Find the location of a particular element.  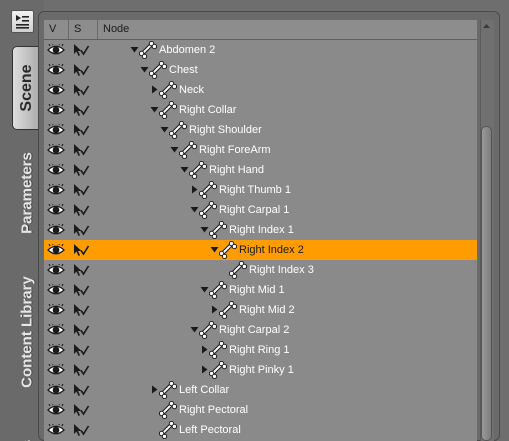

tree-row: Right Pinky 1 is located at coordinates (260, 370).